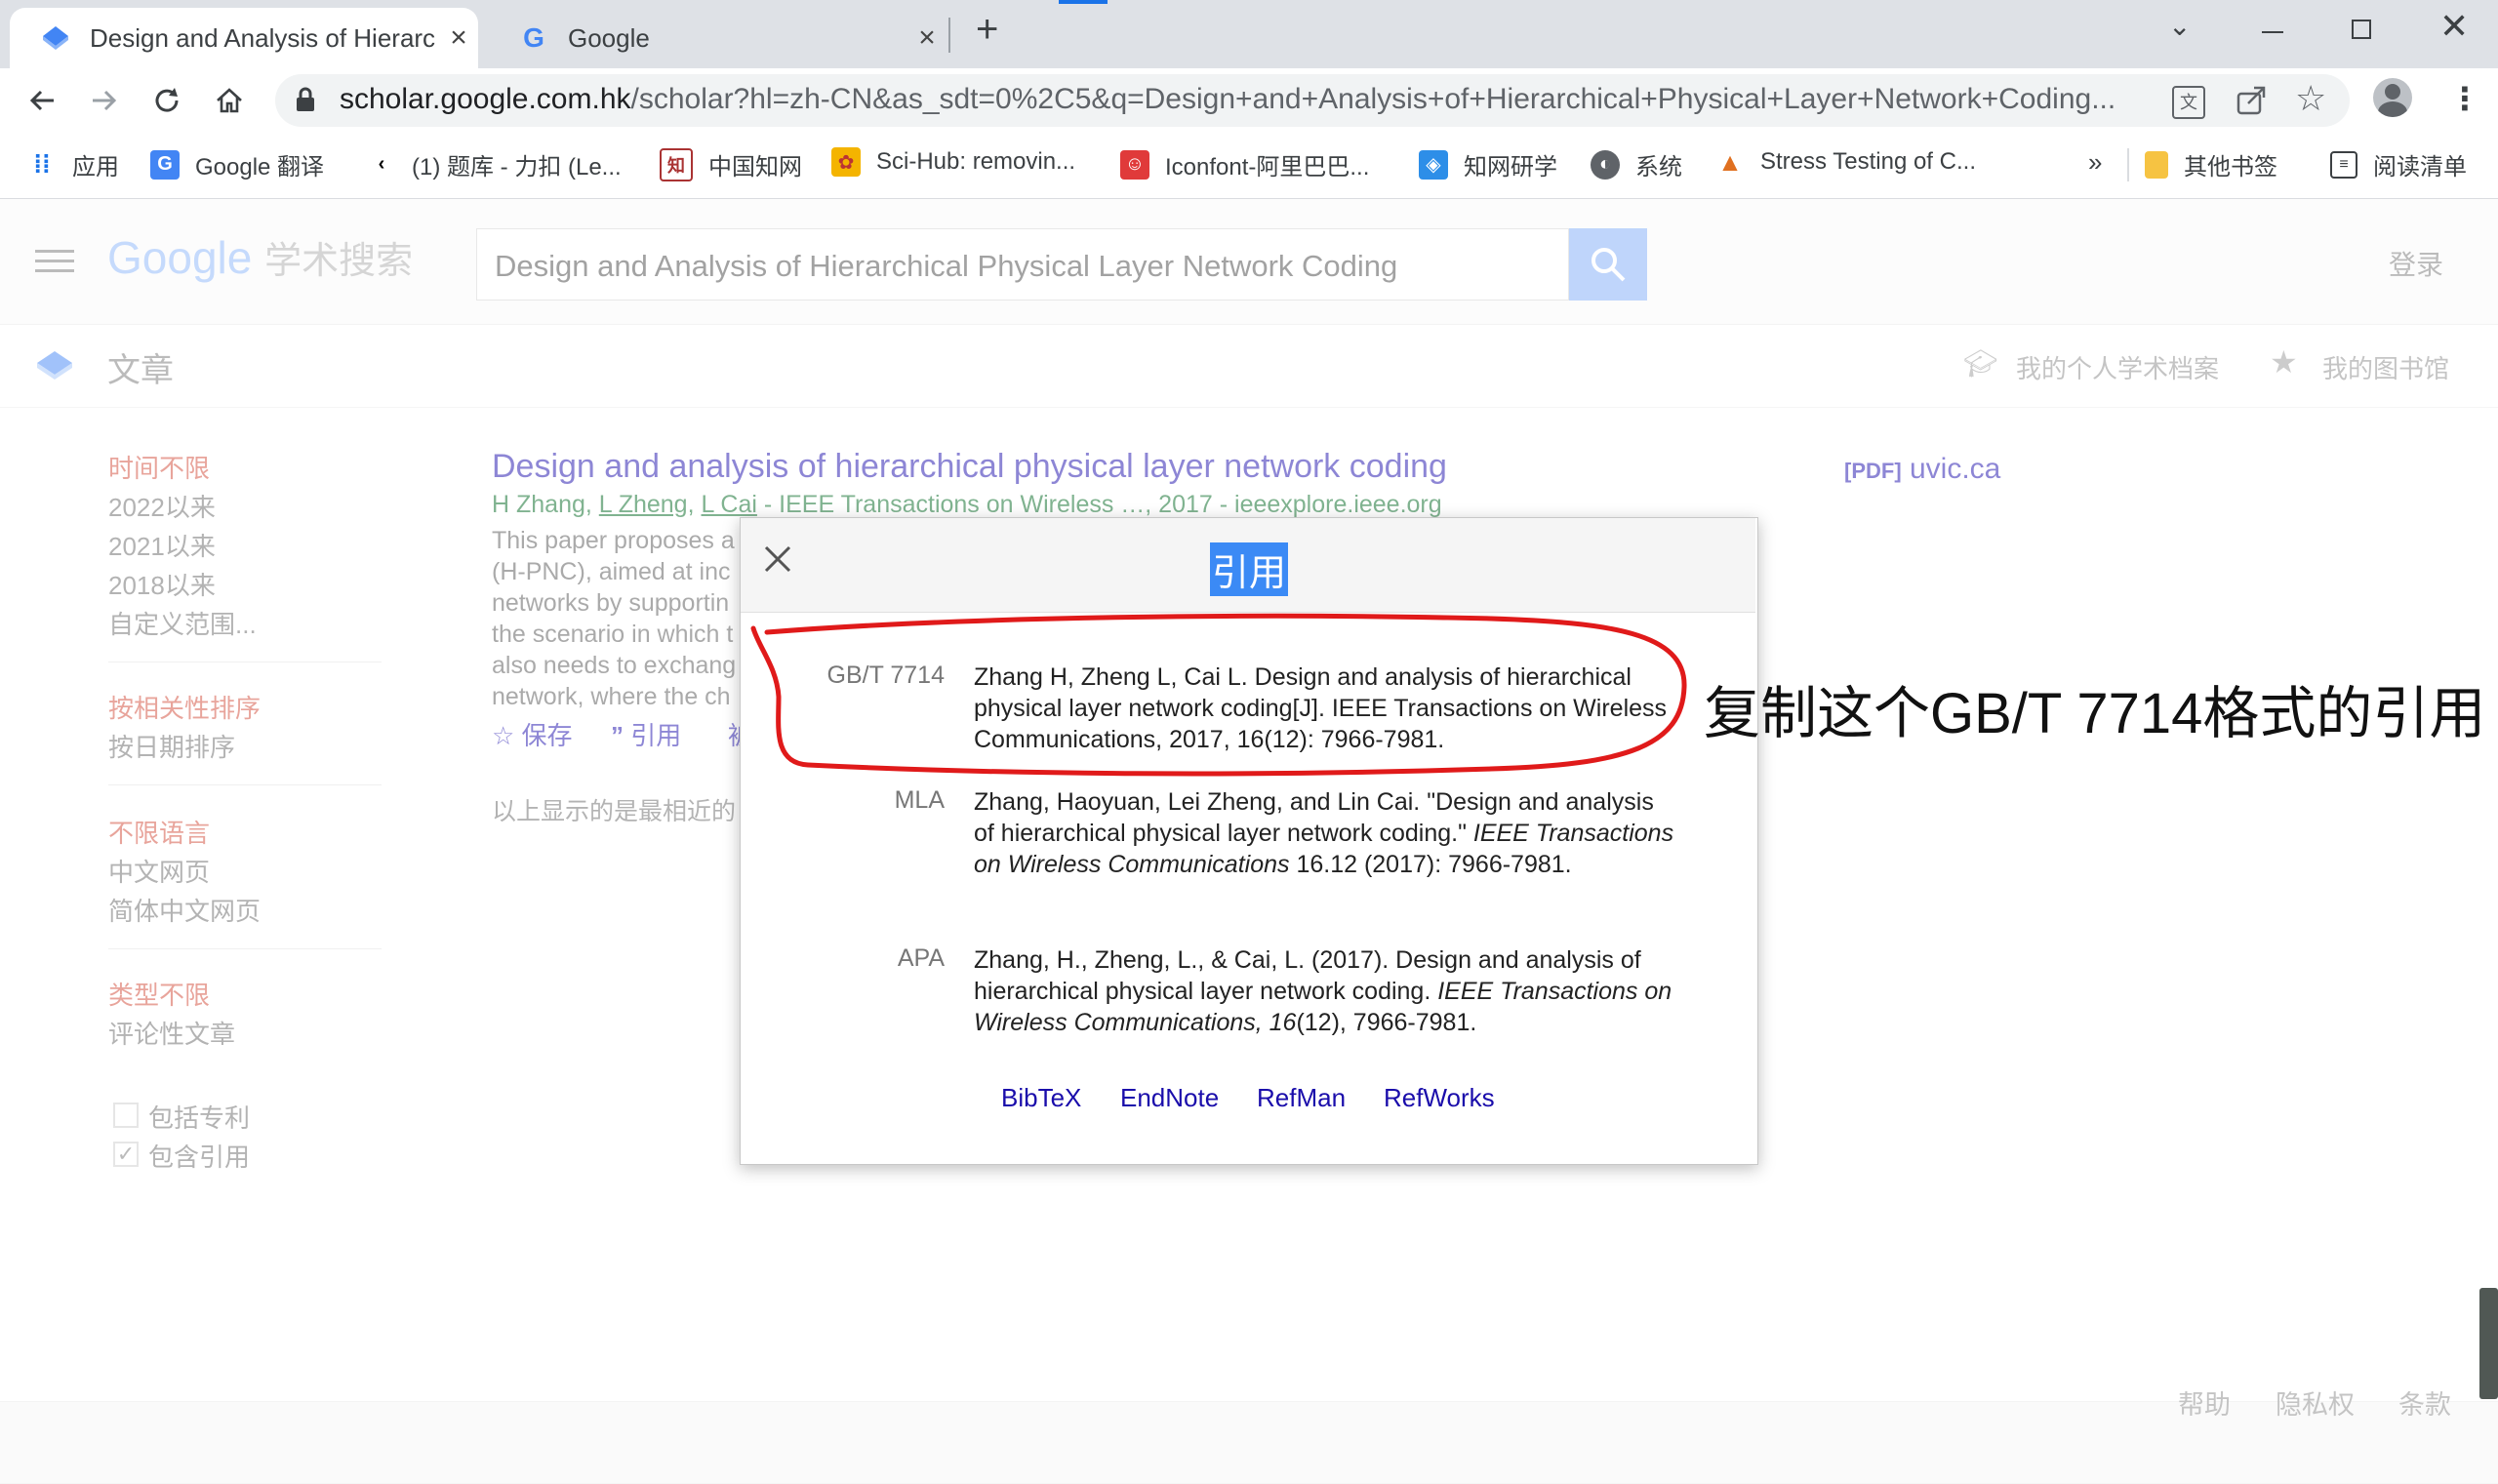 This screenshot has width=2498, height=1484. What do you see at coordinates (165, 164) in the screenshot?
I see `google-translate-icon: G` at bounding box center [165, 164].